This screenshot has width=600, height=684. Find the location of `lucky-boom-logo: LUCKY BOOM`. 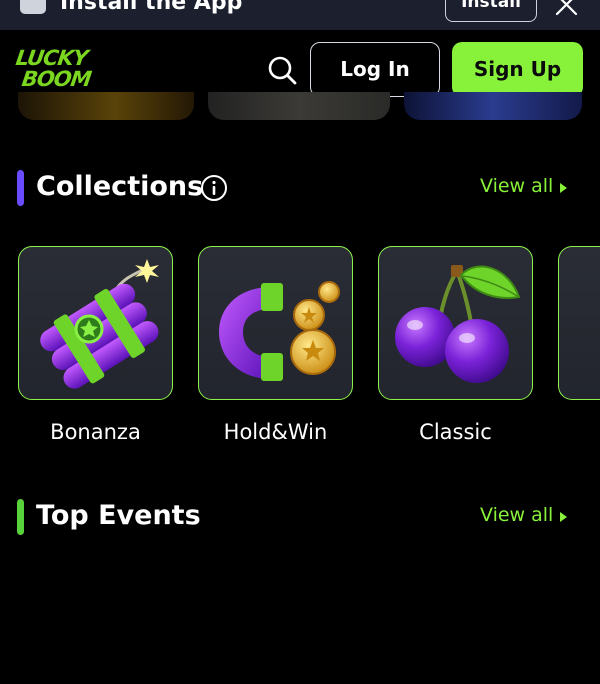

lucky-boom-logo: LUCKY BOOM is located at coordinates (53, 70).